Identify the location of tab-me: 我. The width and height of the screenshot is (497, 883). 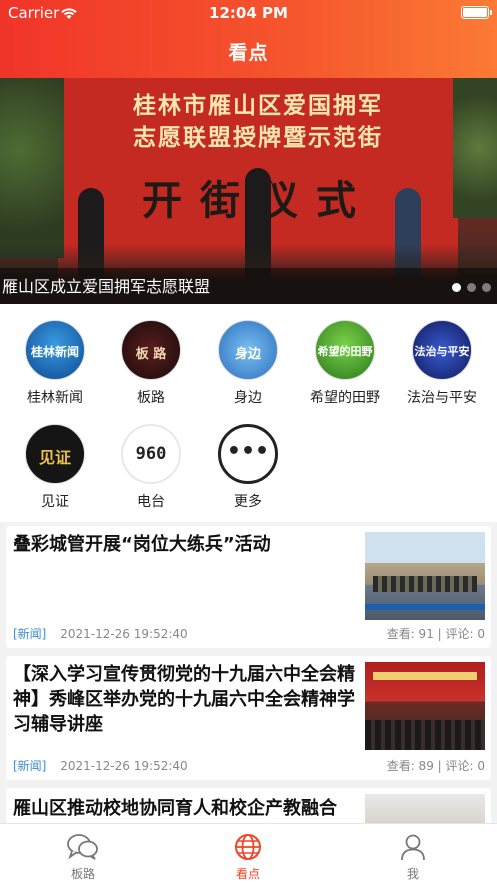
(413, 857).